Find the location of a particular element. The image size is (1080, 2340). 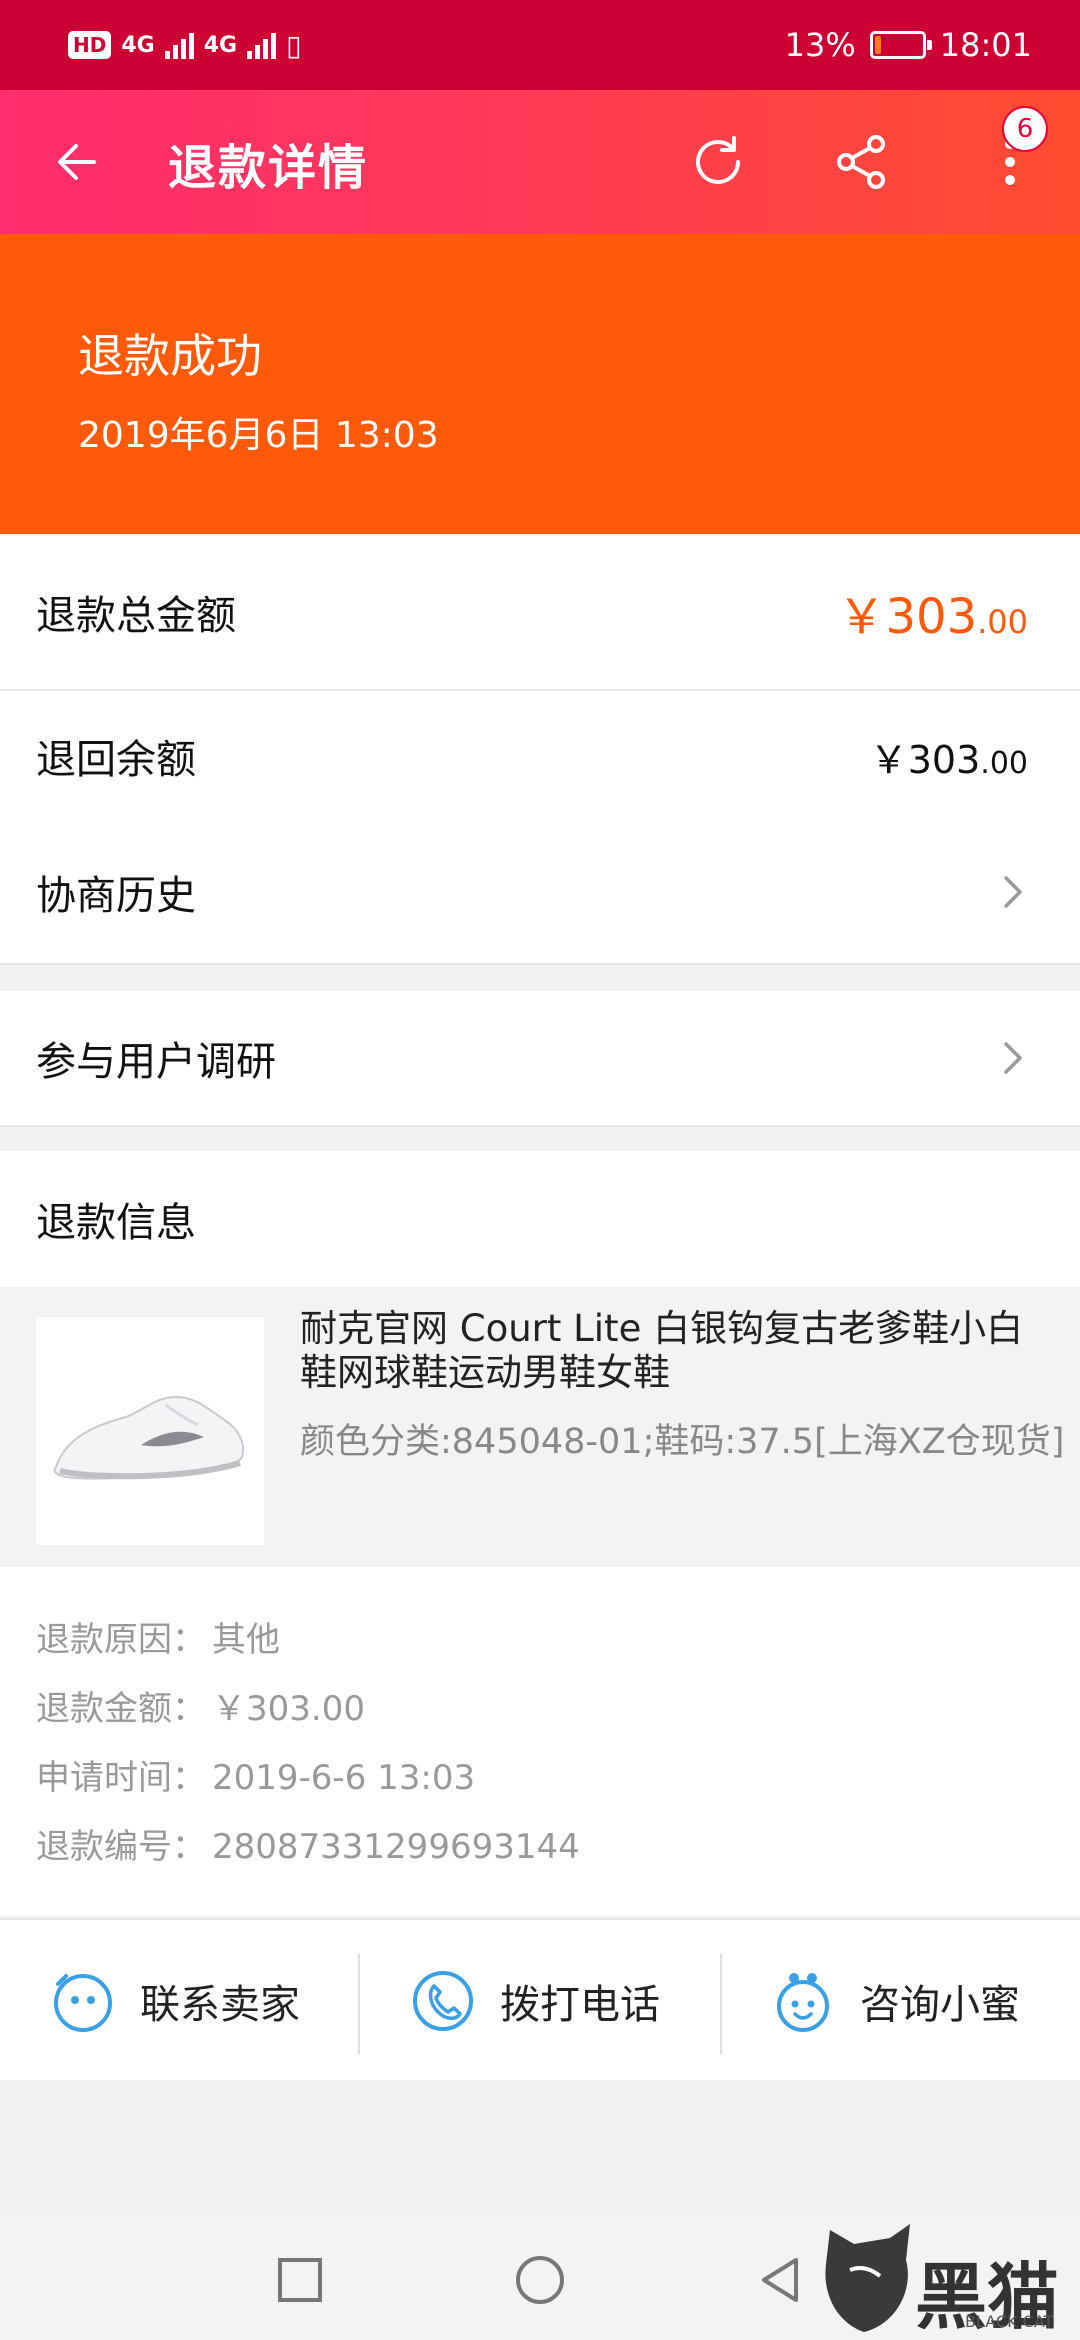

refund-balance-dec: .00 is located at coordinates (1004, 763).